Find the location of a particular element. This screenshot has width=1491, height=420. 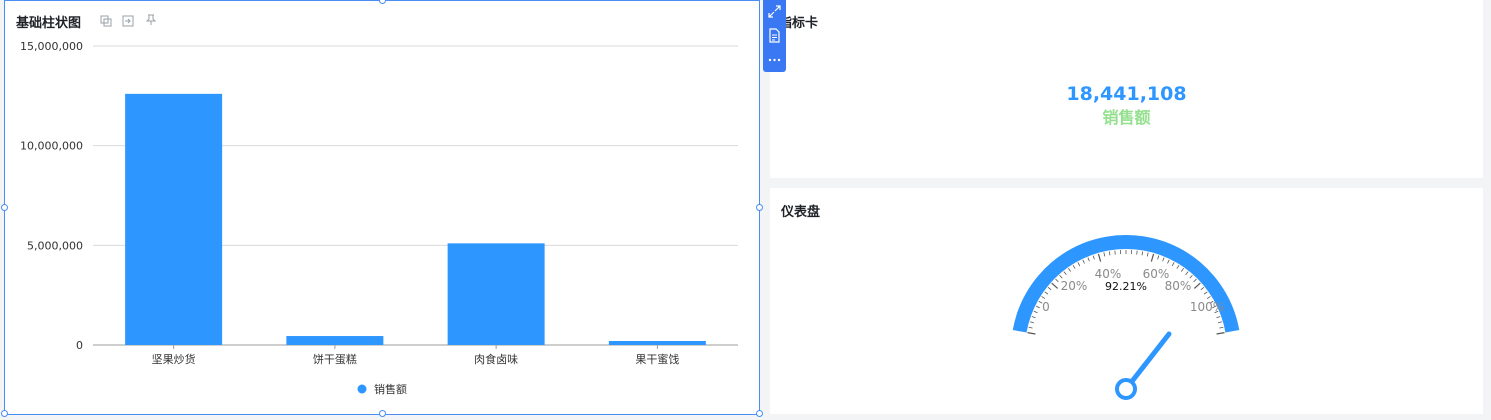

x-tick-label: 饼干蛋糕 is located at coordinates (335, 359).